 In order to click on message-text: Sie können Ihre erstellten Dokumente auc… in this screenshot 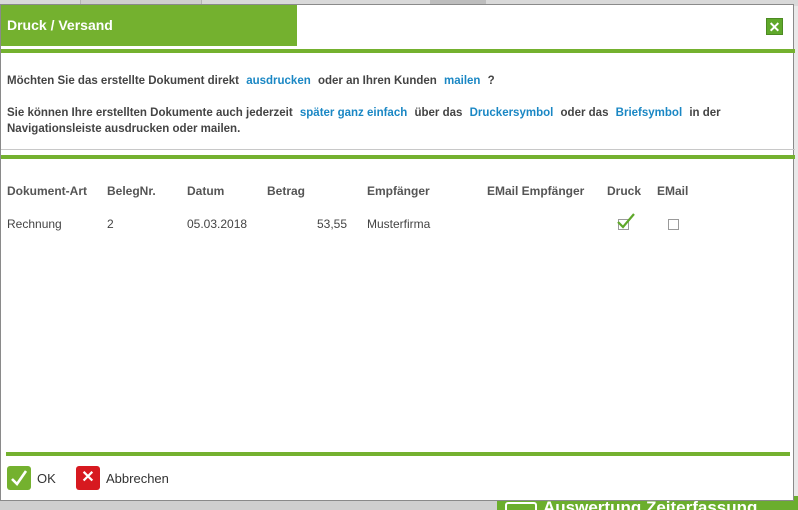, I will do `click(150, 113)`.